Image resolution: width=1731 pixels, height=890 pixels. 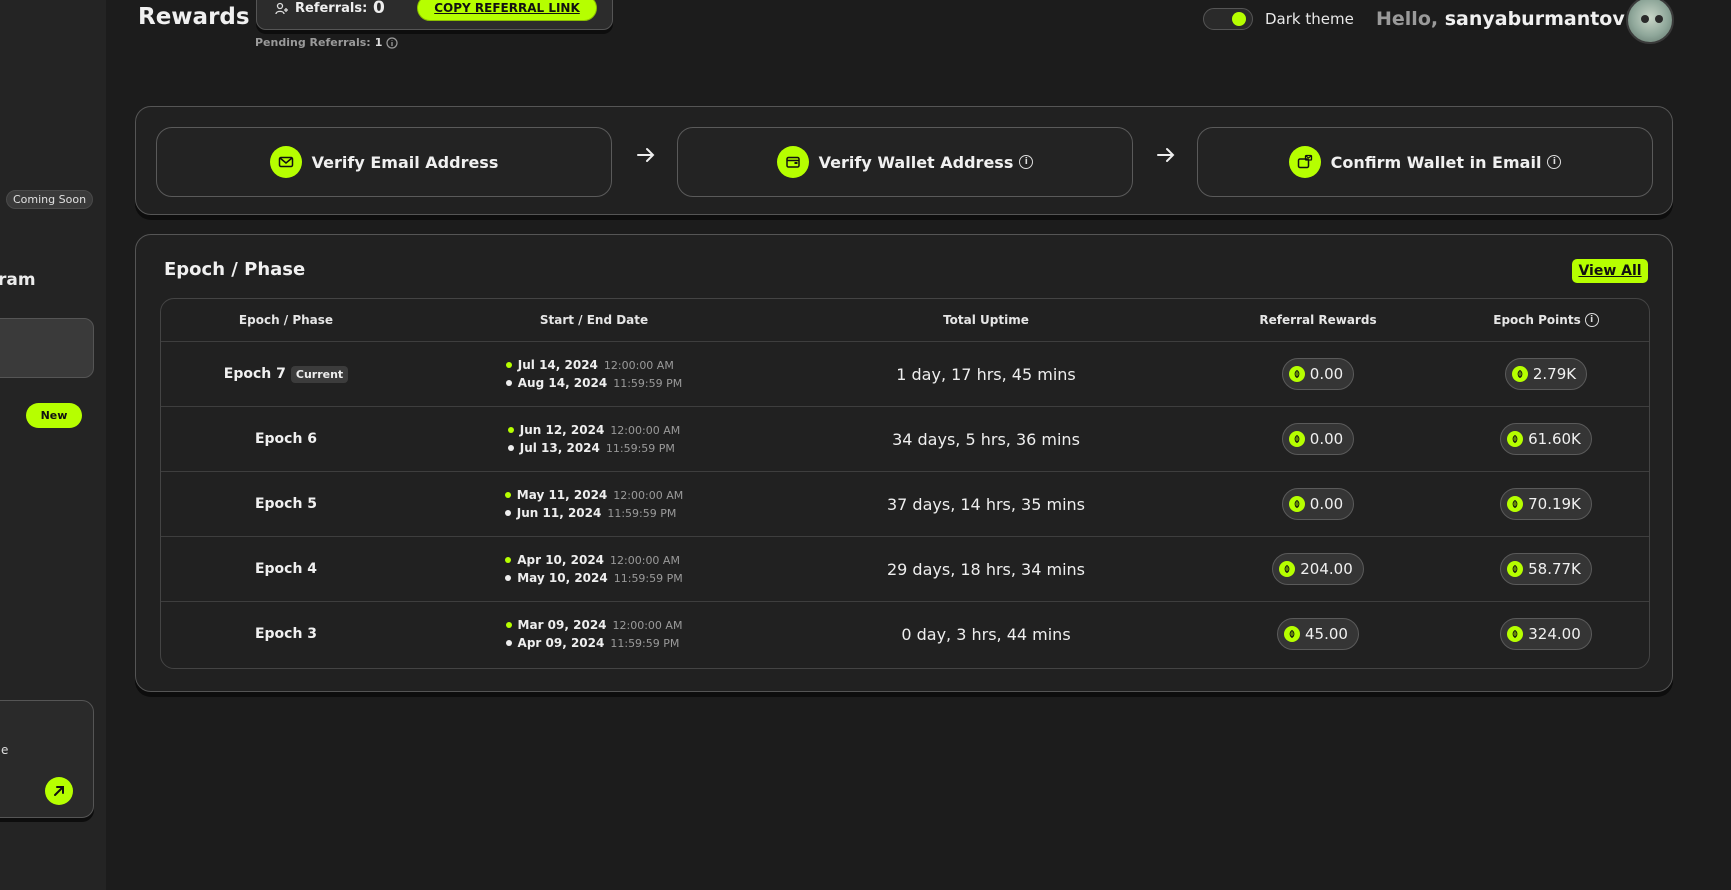 What do you see at coordinates (1554, 439) in the screenshot?
I see `epoch-points-value: 61.60K` at bounding box center [1554, 439].